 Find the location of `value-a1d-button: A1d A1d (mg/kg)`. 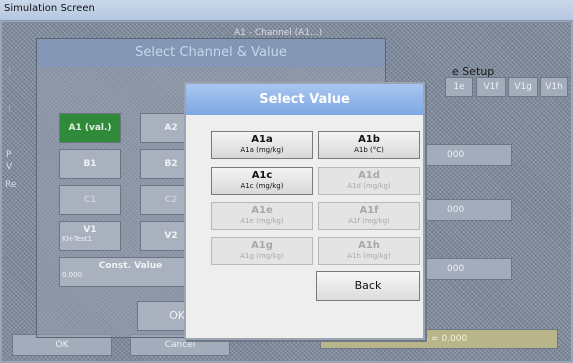

value-a1d-button: A1d A1d (mg/kg) is located at coordinates (369, 181).